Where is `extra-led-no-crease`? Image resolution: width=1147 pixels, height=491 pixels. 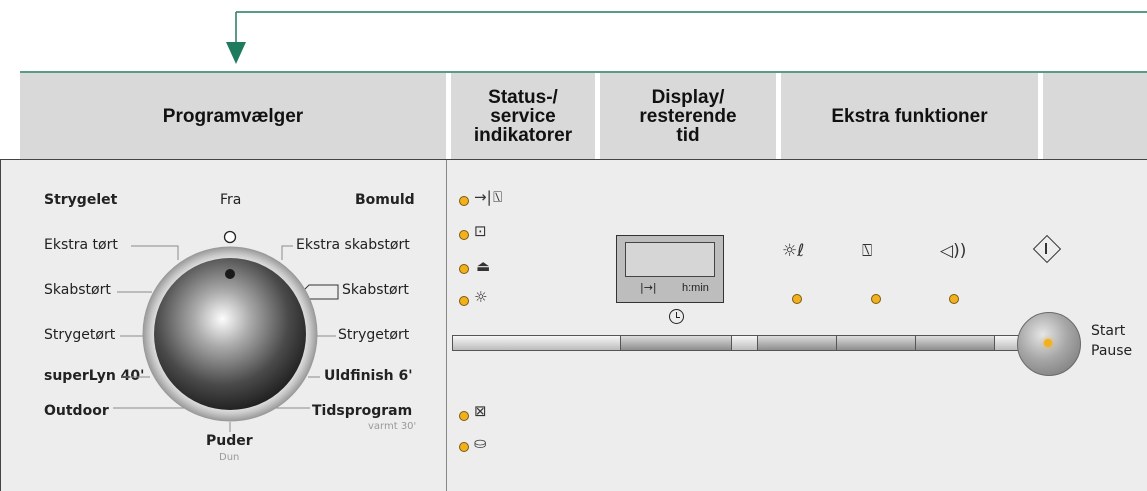
extra-led-no-crease is located at coordinates (876, 299).